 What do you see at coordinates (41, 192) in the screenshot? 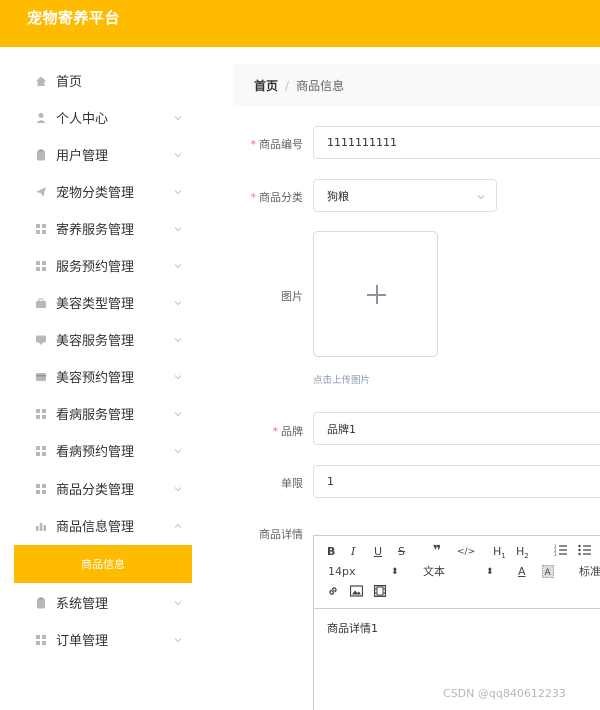
I see `send-icon` at bounding box center [41, 192].